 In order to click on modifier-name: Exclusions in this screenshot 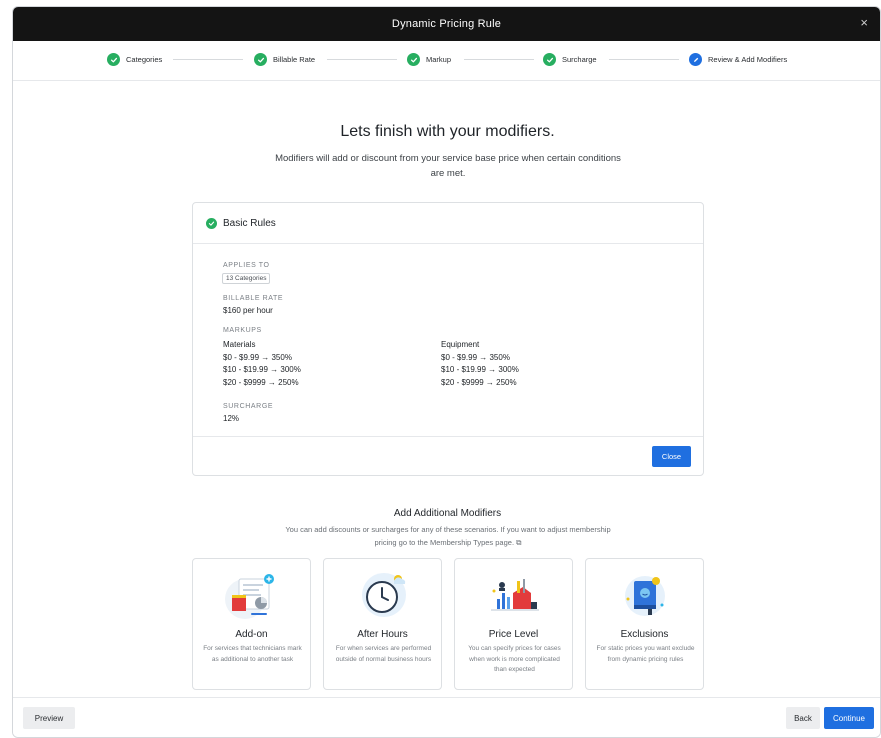, I will do `click(644, 634)`.